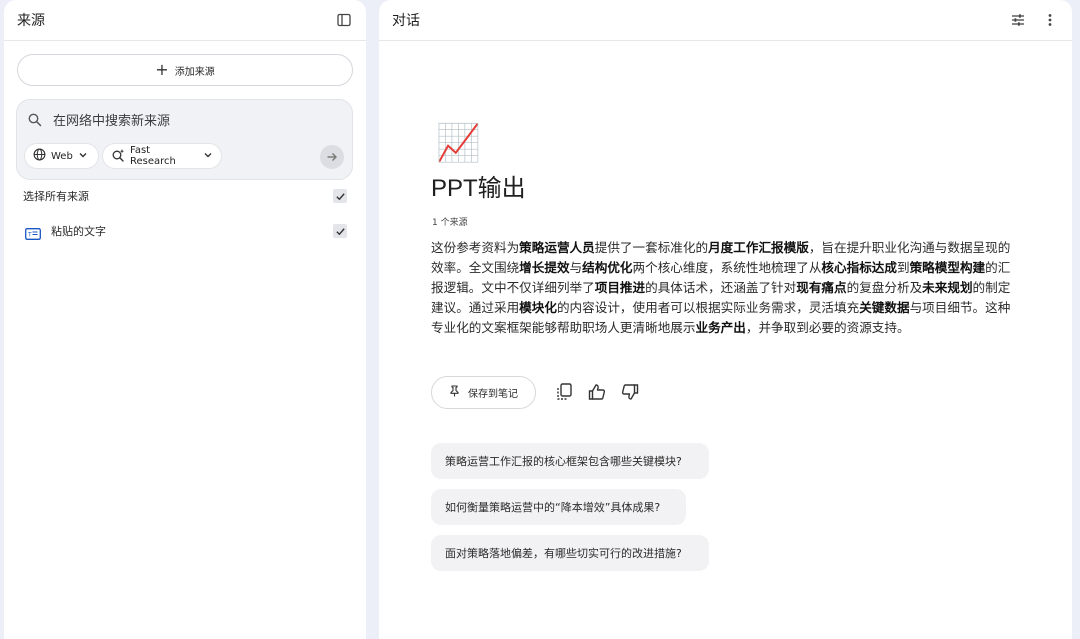 This screenshot has height=639, width=1080. I want to click on web-source-dropdown: Web, so click(61, 156).